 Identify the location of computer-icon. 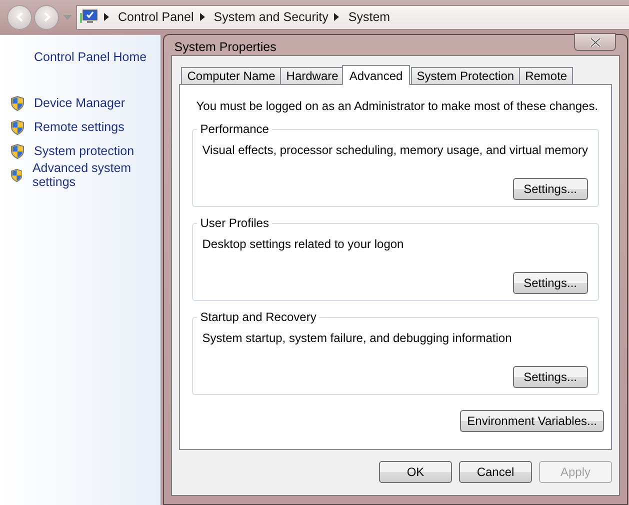
(89, 17).